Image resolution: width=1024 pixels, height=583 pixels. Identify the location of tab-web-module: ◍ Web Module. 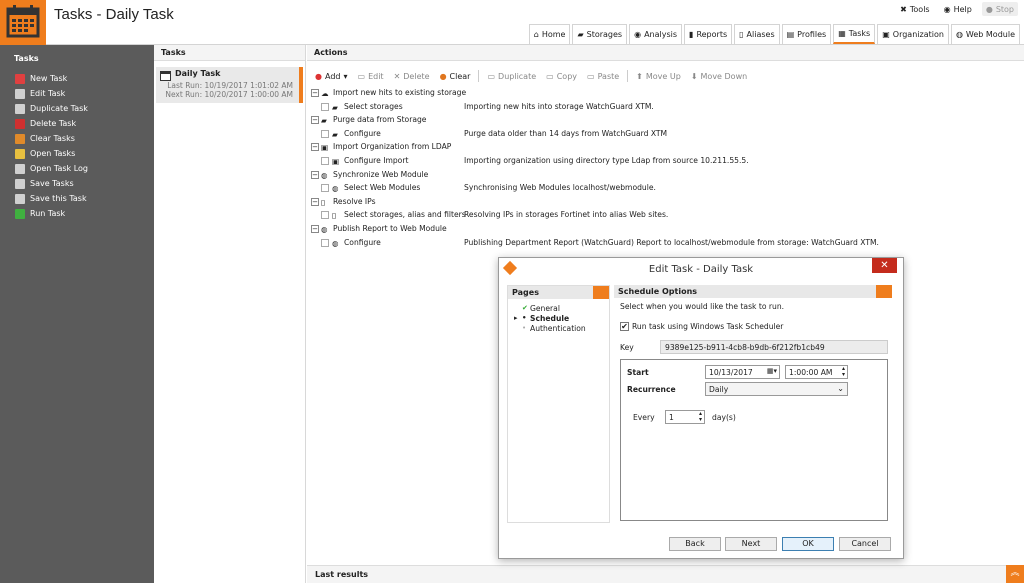
(985, 34).